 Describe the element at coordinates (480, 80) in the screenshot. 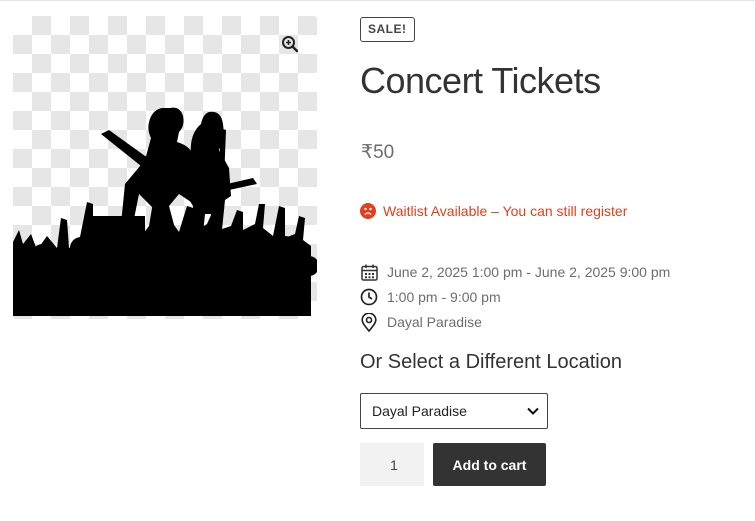

I see `product-title: Concert Tickets` at that location.